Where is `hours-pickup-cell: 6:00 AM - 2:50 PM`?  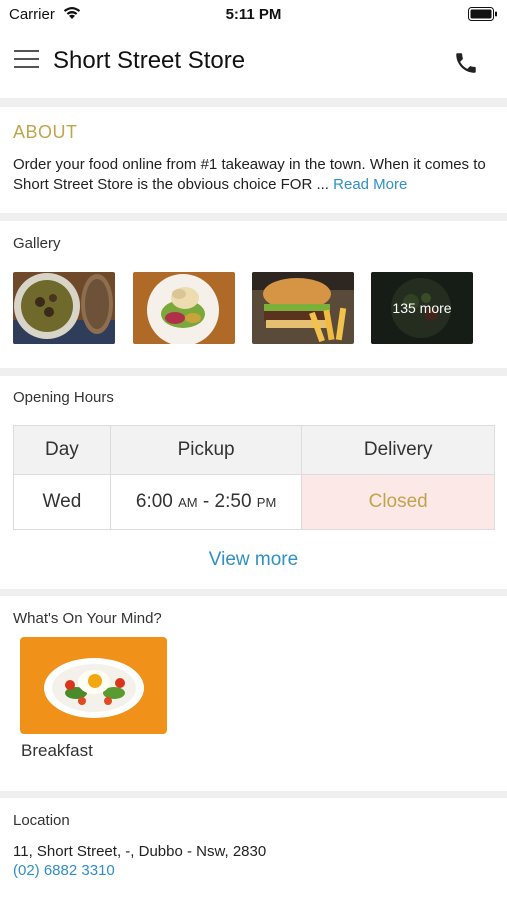
hours-pickup-cell: 6:00 AM - 2:50 PM is located at coordinates (206, 502).